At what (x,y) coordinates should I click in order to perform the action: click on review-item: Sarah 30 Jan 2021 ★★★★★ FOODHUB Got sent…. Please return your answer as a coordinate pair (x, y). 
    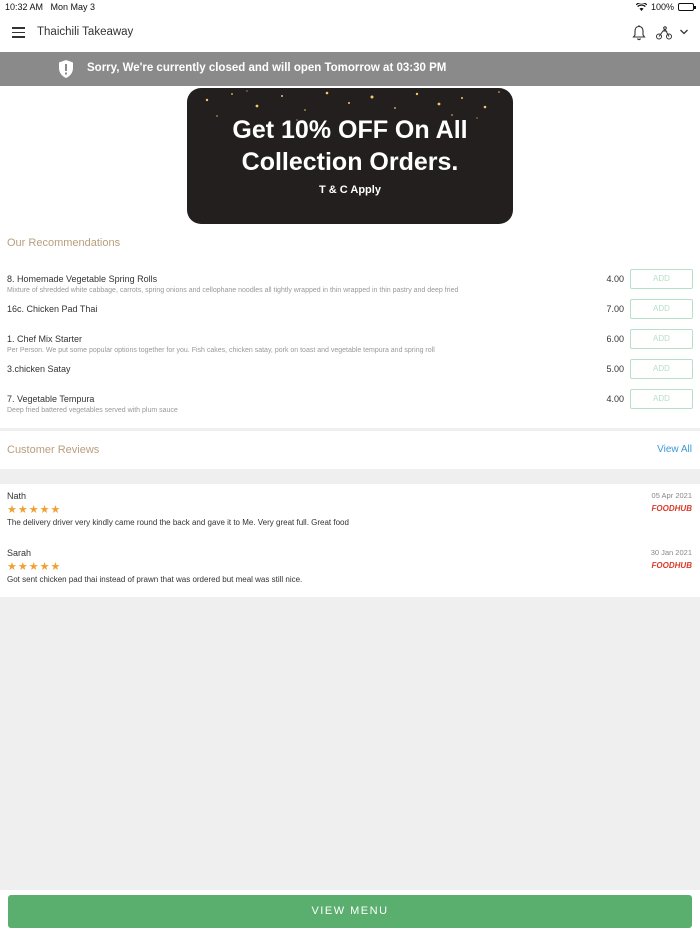
    Looking at the image, I should click on (350, 573).